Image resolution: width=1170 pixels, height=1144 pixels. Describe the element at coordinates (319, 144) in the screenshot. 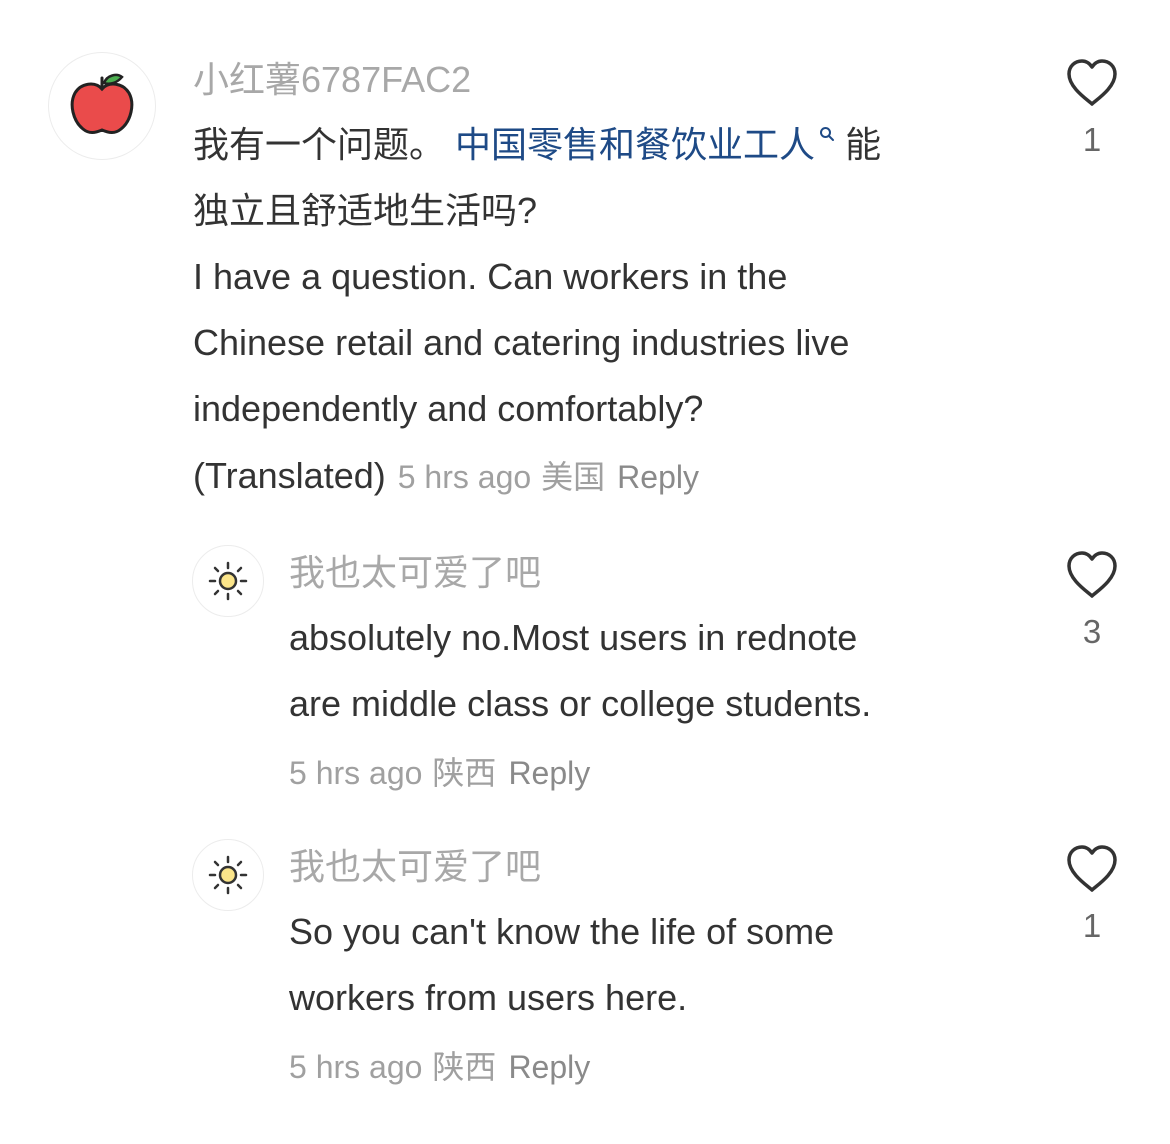

I see `comment-text-cn-prefix: 我有一个问题。` at that location.